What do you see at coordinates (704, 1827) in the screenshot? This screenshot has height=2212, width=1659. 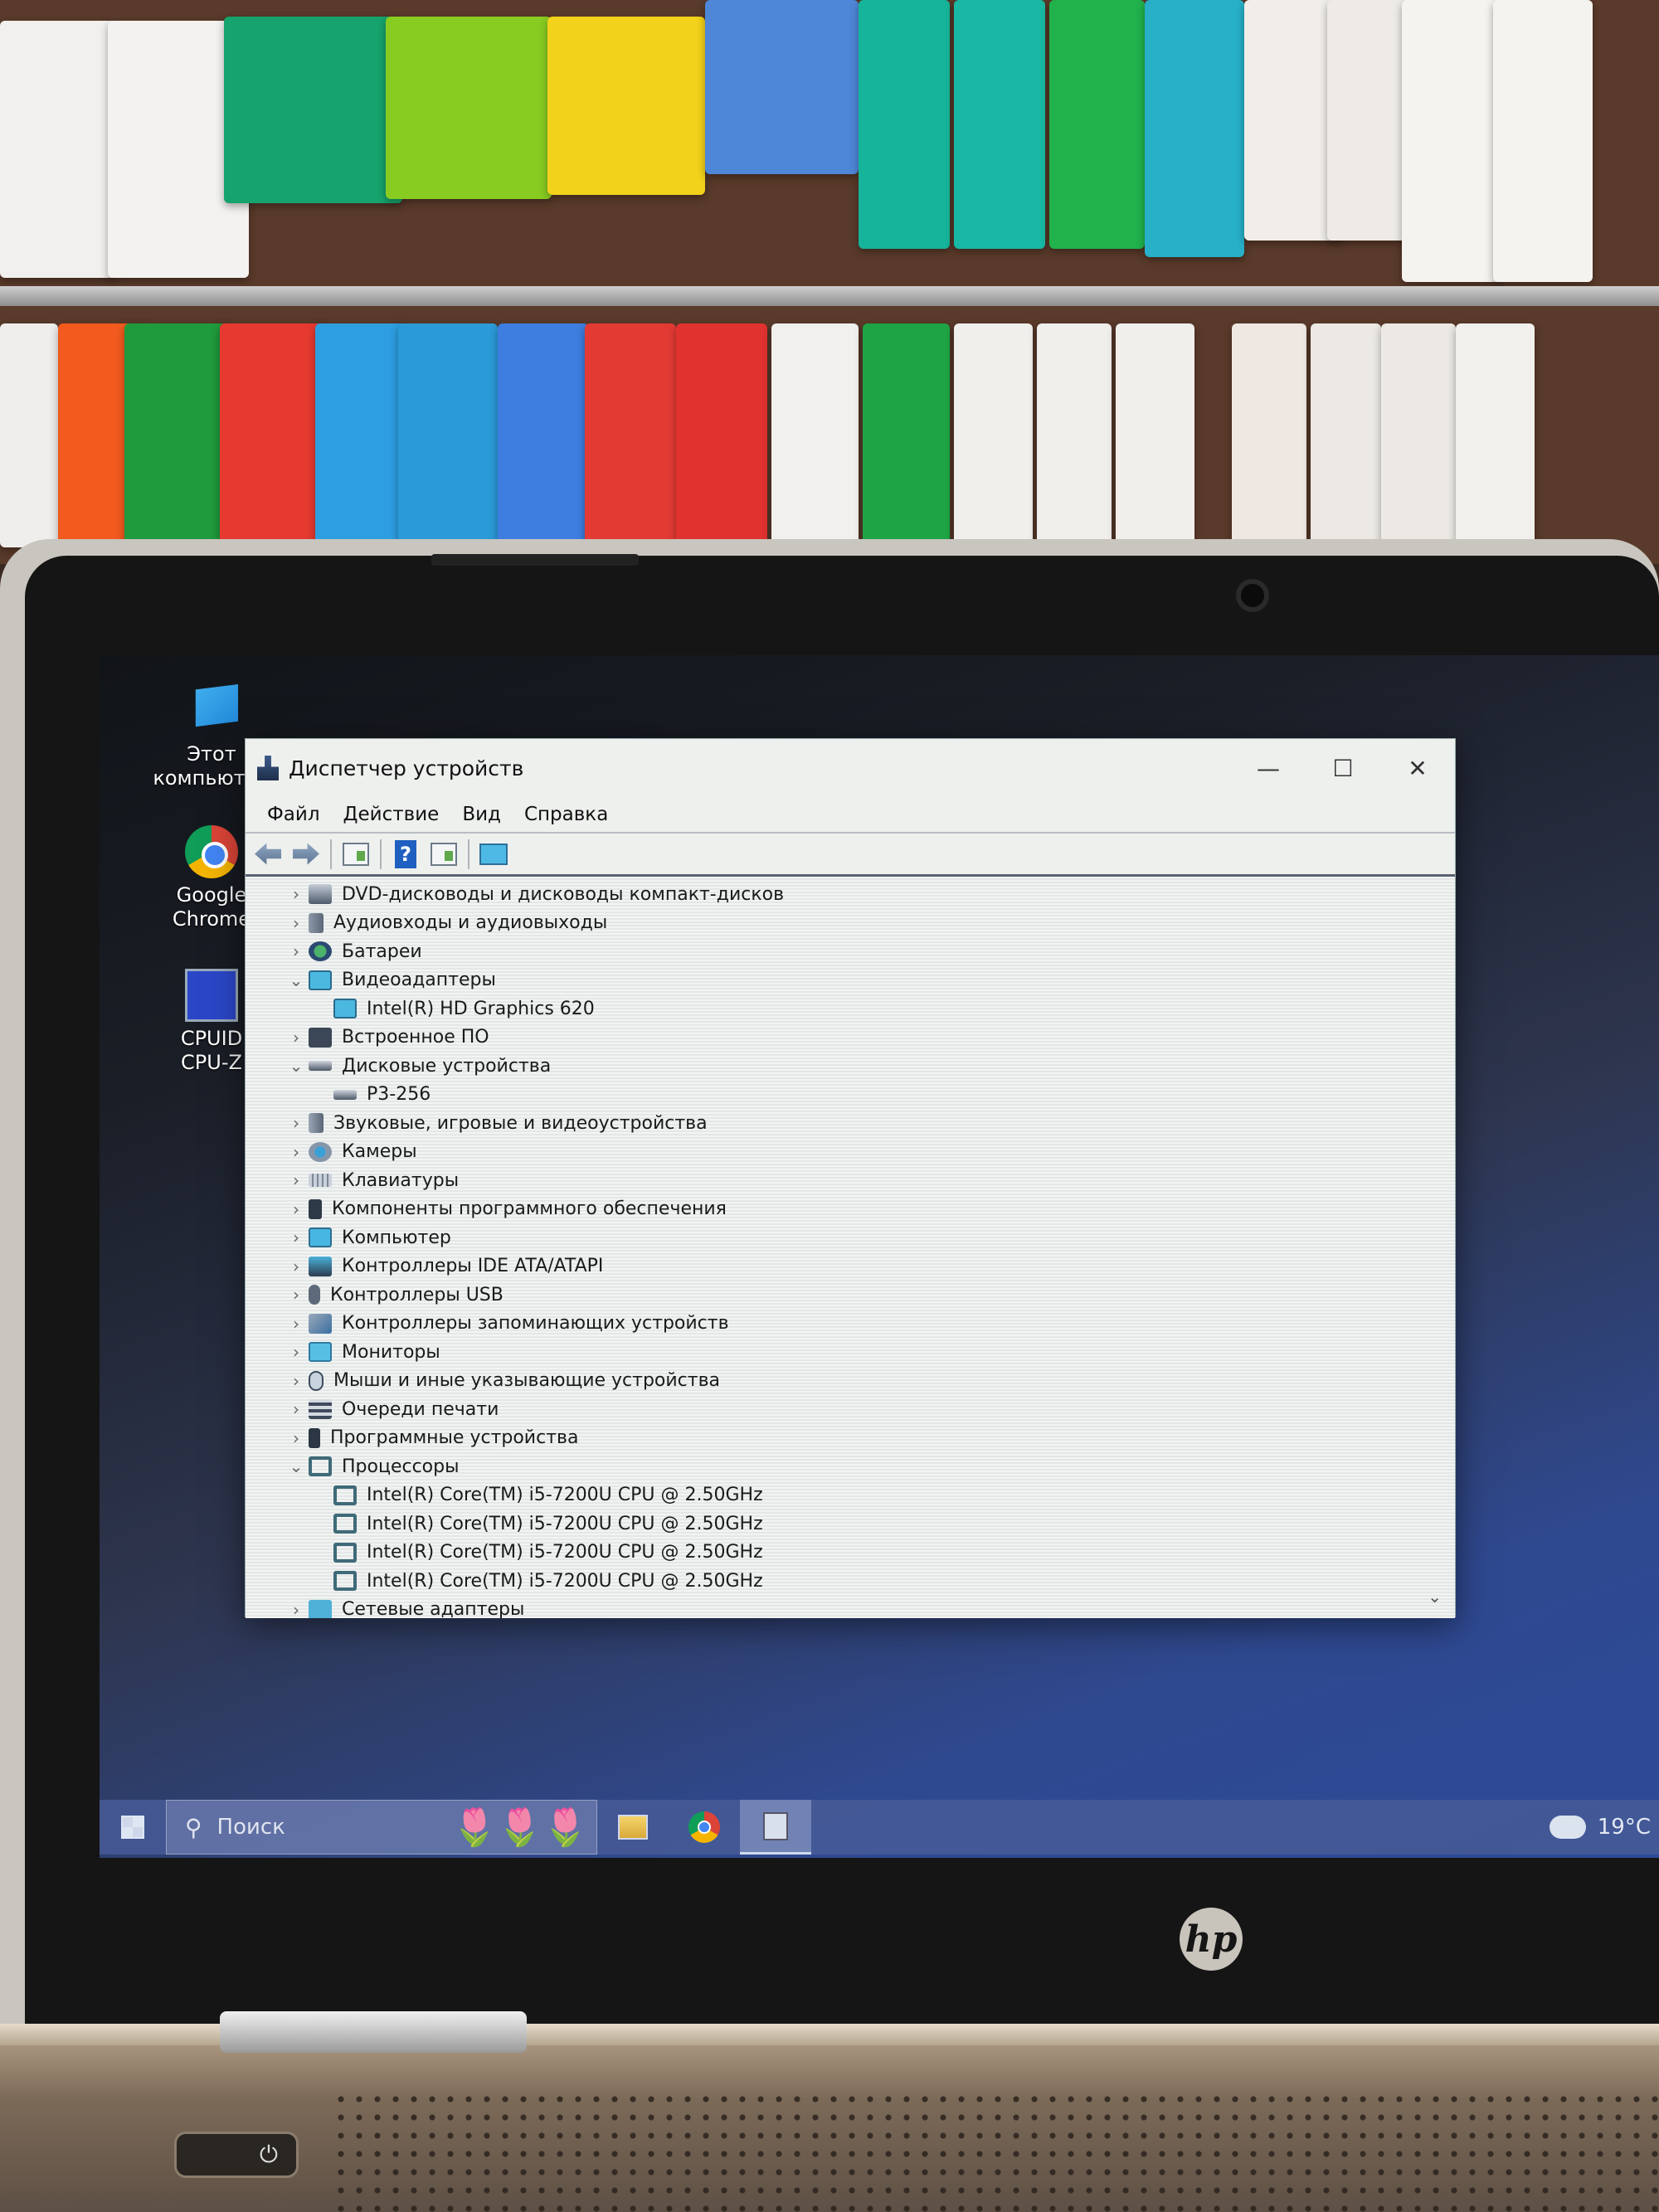 I see `taskbar-chrome` at bounding box center [704, 1827].